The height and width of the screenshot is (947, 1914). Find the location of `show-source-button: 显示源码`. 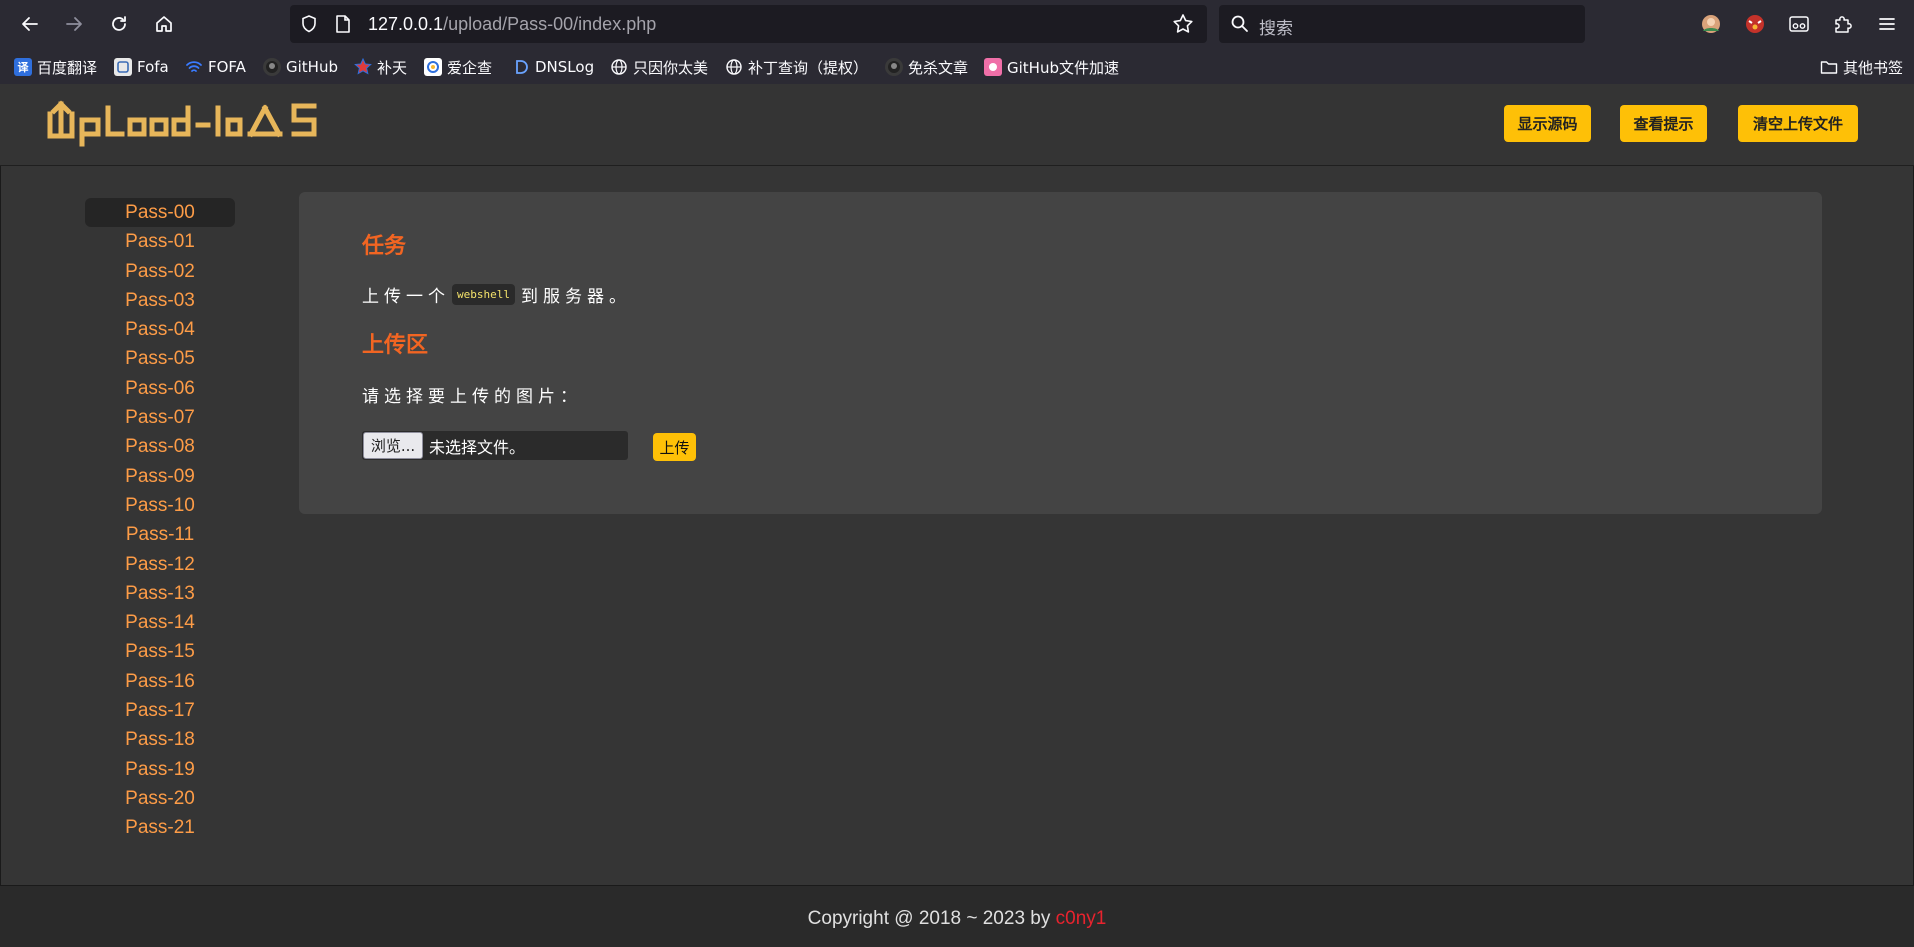

show-source-button: 显示源码 is located at coordinates (1547, 123).